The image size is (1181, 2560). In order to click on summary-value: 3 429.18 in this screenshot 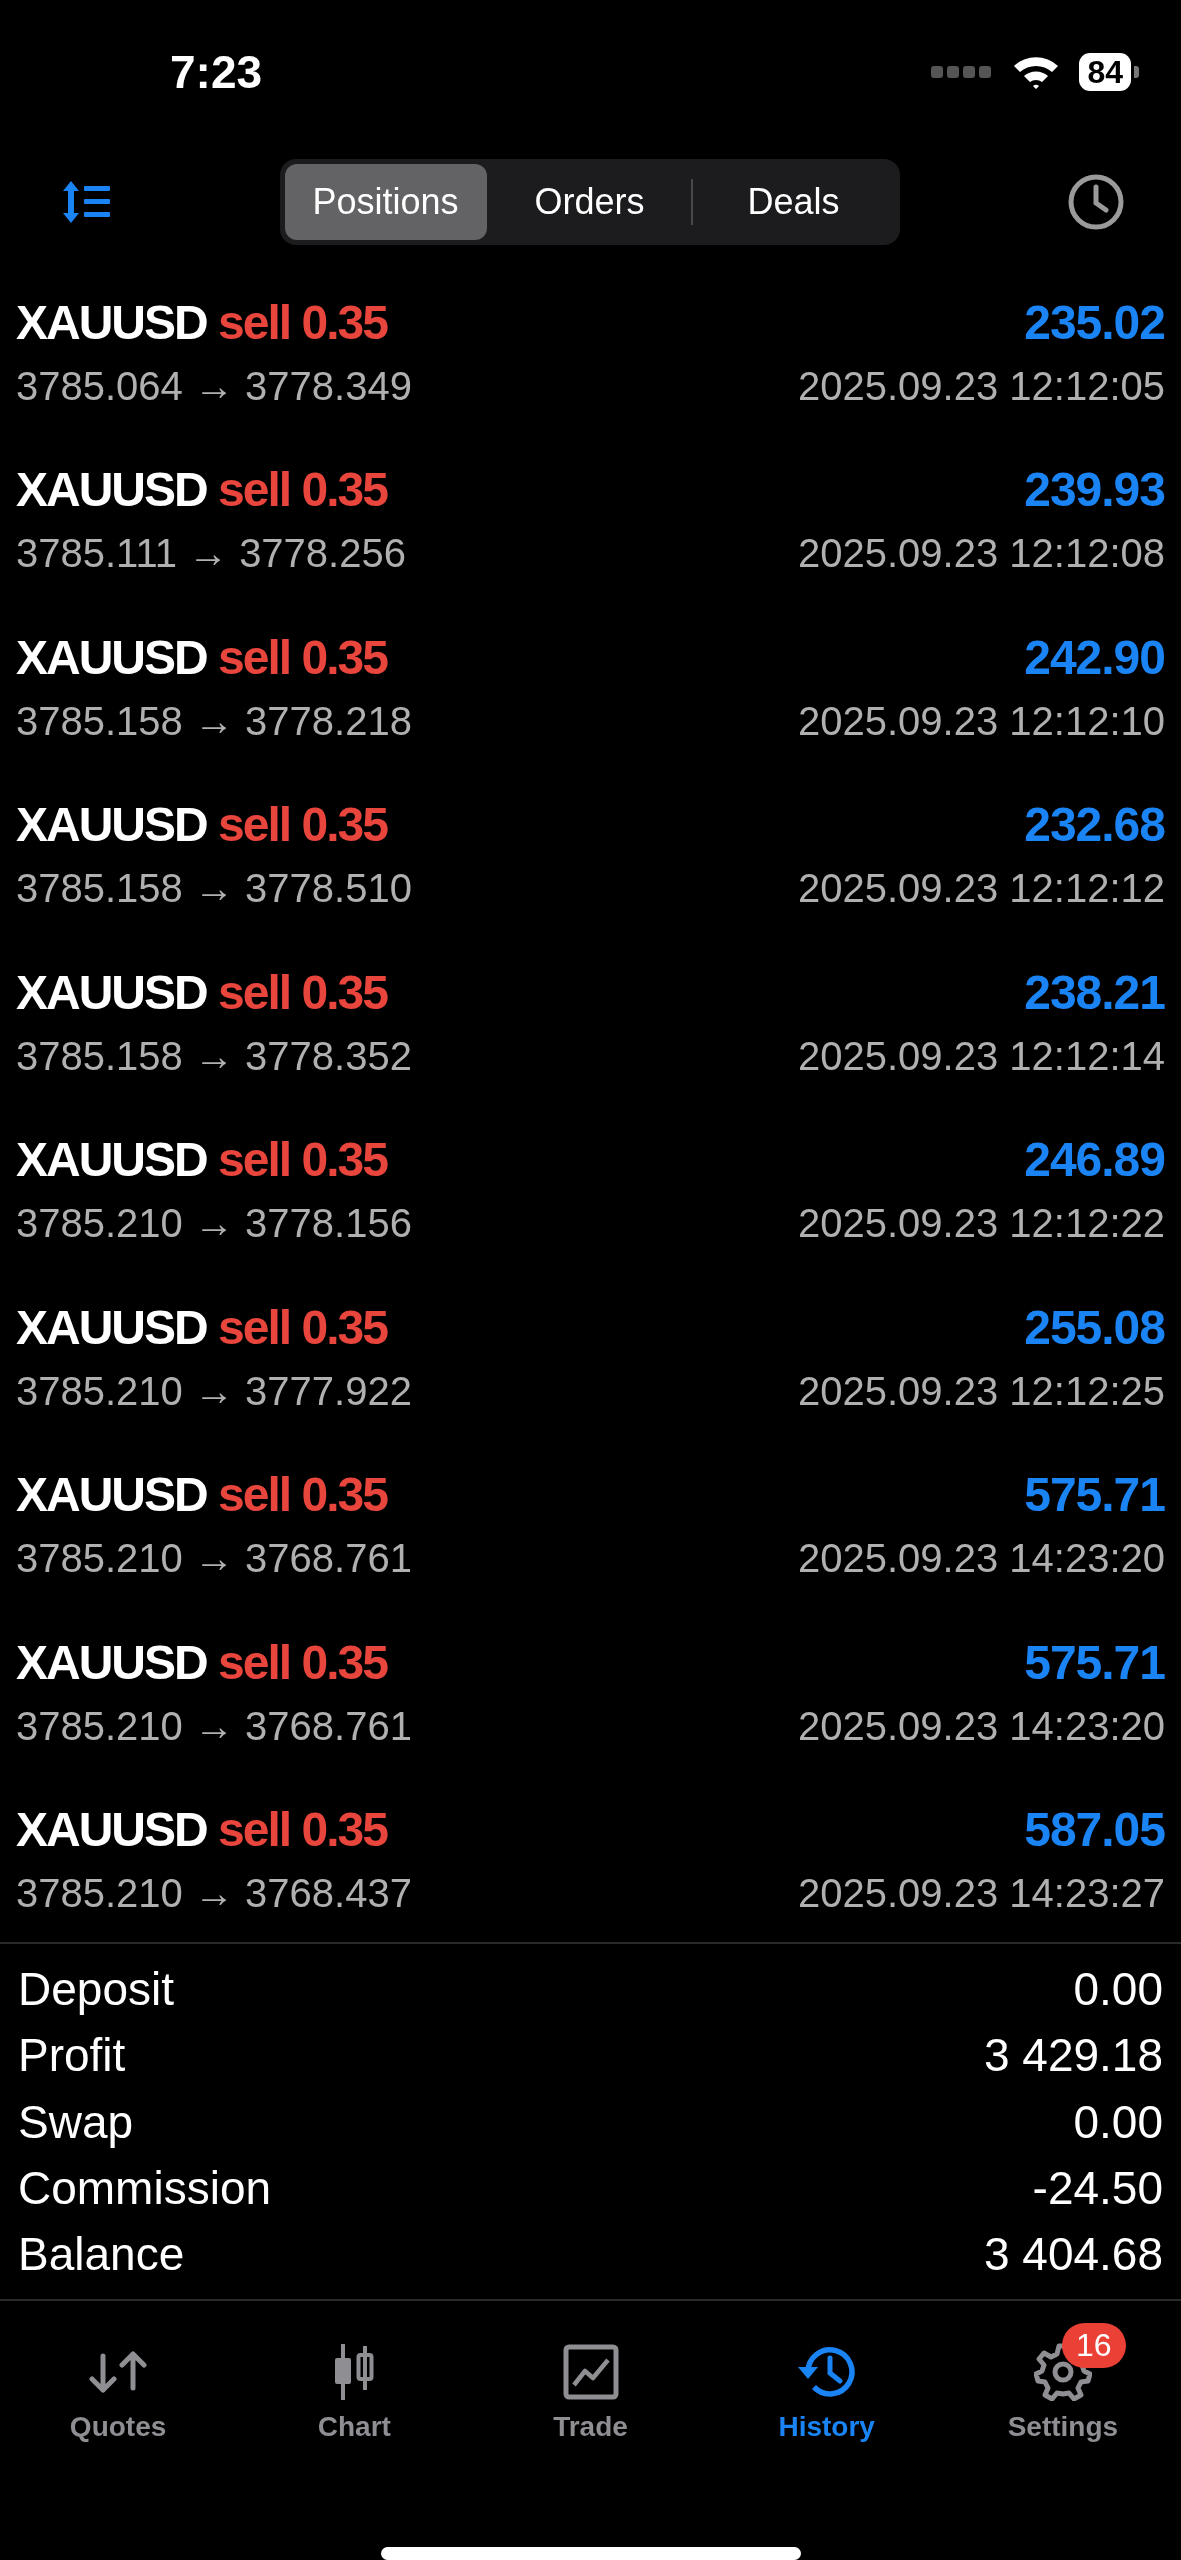, I will do `click(1073, 2055)`.